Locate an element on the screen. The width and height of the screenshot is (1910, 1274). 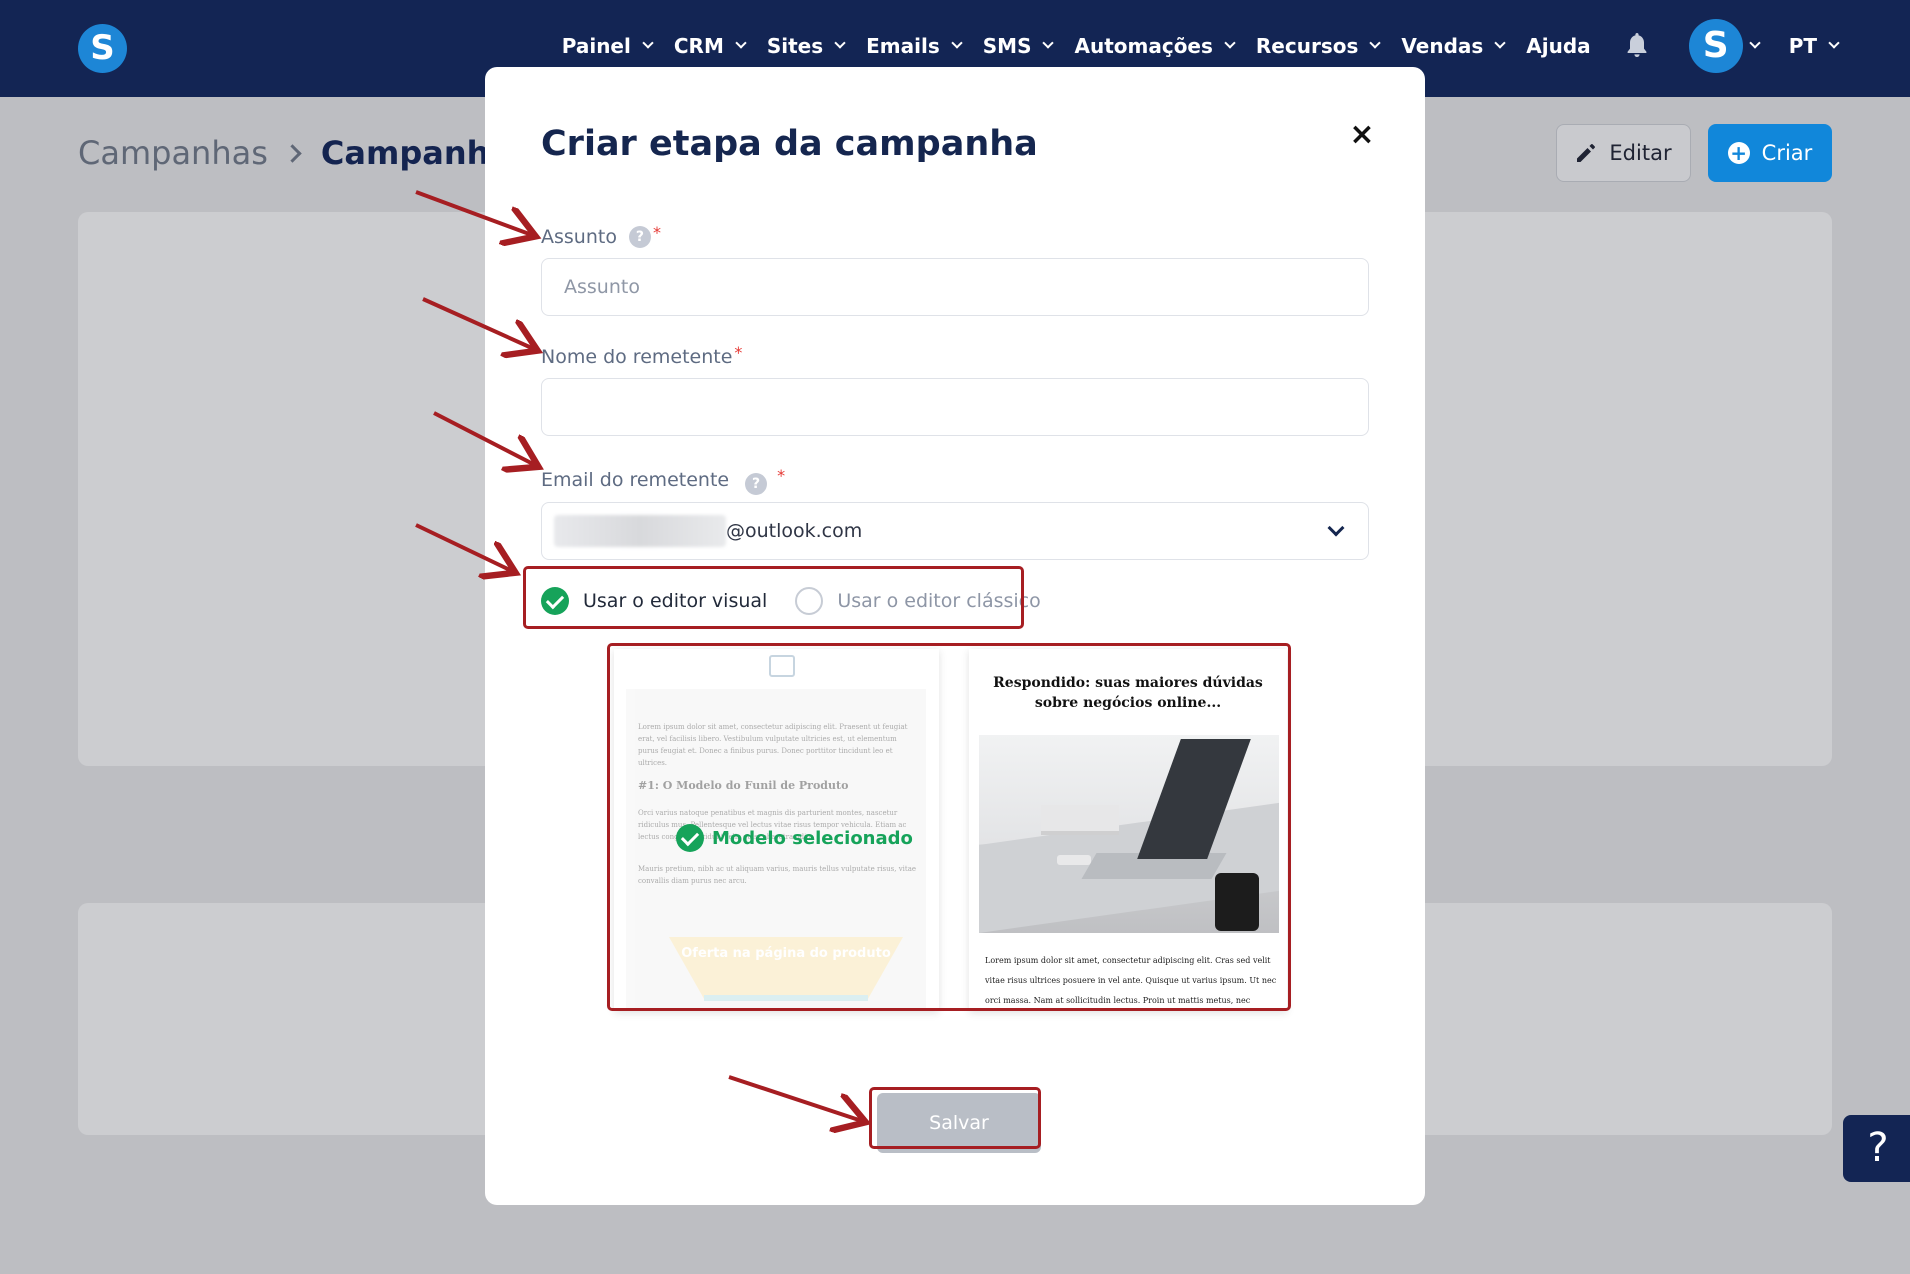
subject-input: Assunto is located at coordinates (955, 287).